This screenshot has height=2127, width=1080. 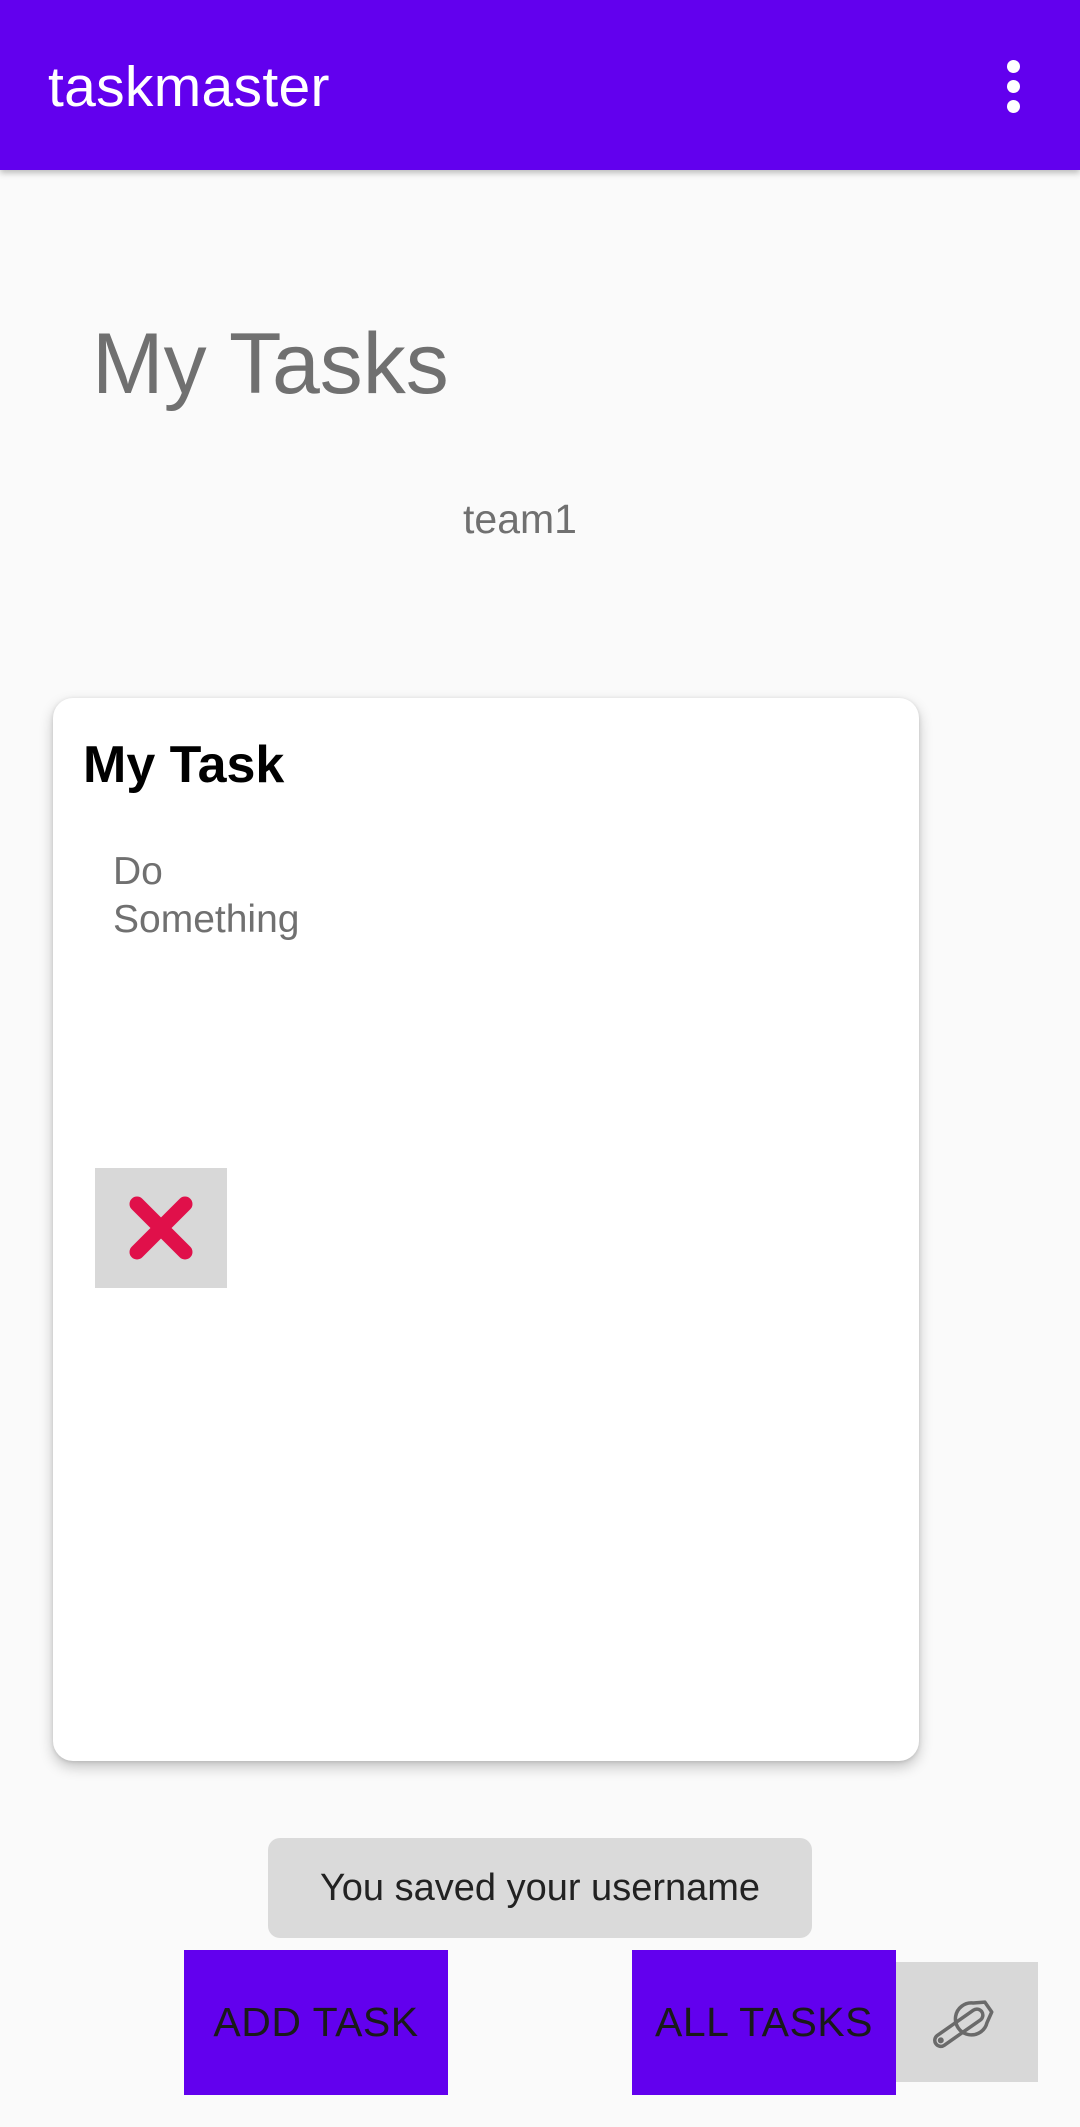 I want to click on add-task-button: ADD TASK, so click(x=316, y=2022).